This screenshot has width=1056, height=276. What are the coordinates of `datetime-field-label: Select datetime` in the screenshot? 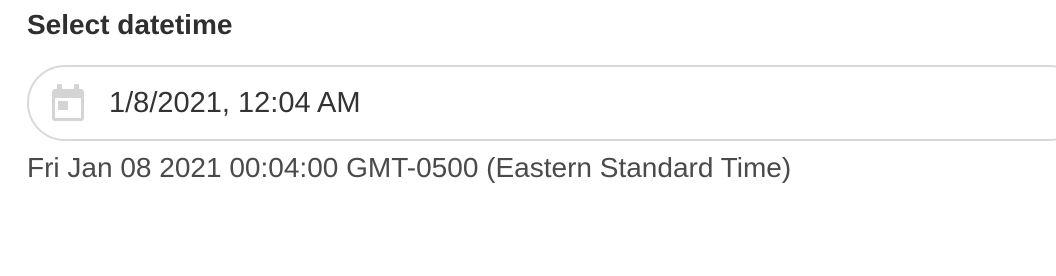 It's located at (130, 24).